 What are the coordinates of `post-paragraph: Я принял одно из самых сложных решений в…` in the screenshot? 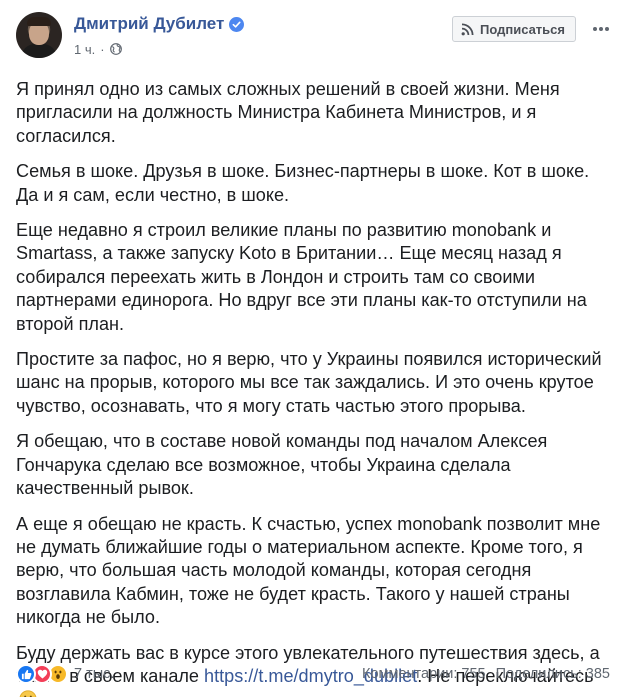 It's located at (288, 112).